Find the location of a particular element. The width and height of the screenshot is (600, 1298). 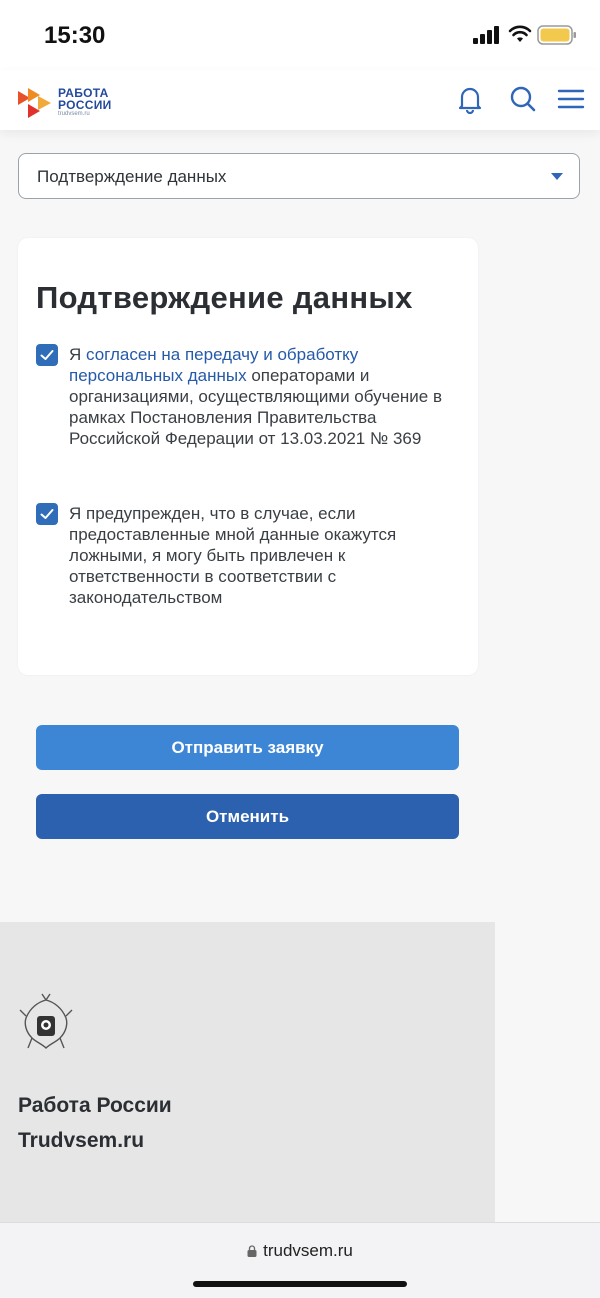

url-display: trudvsem.ru is located at coordinates (300, 1251).